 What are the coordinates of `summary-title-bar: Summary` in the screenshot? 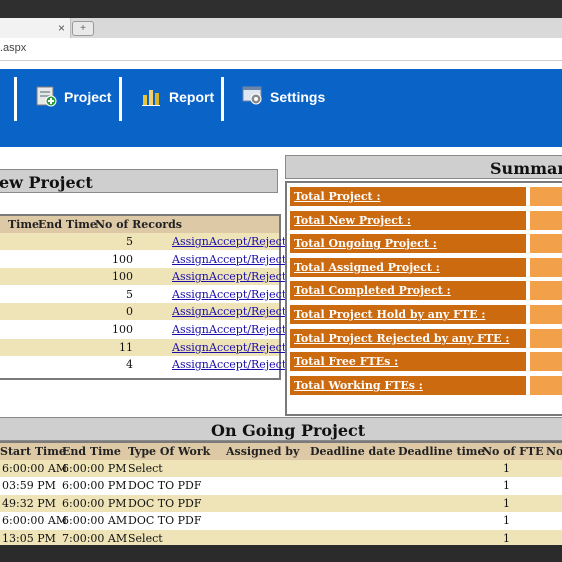 It's located at (423, 167).